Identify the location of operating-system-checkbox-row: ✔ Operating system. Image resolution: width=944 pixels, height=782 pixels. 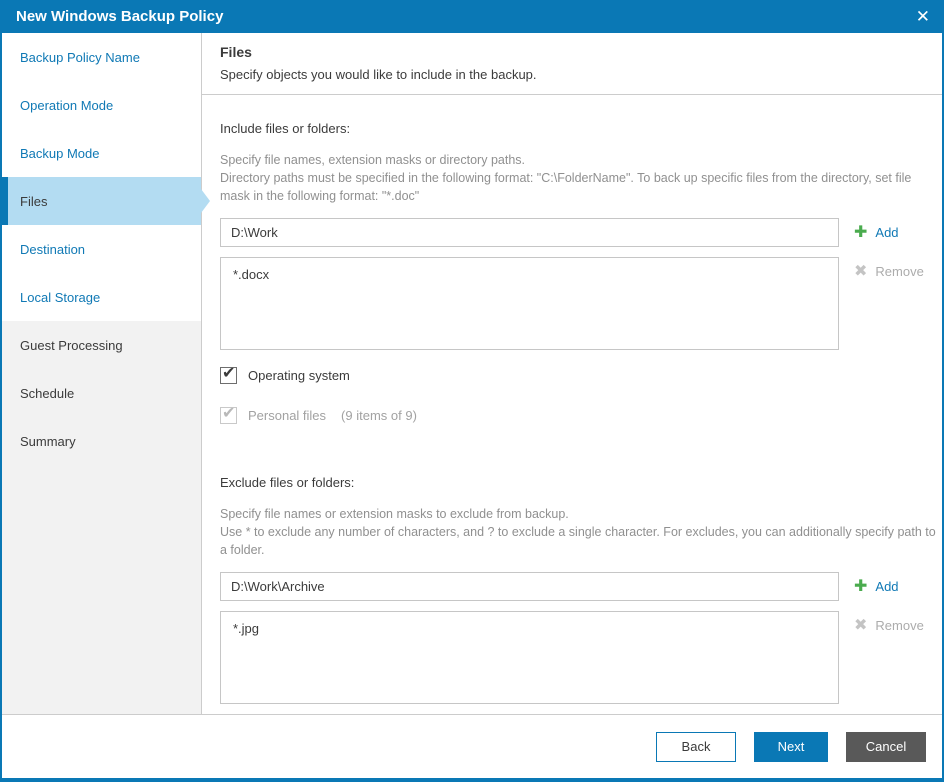
(581, 374).